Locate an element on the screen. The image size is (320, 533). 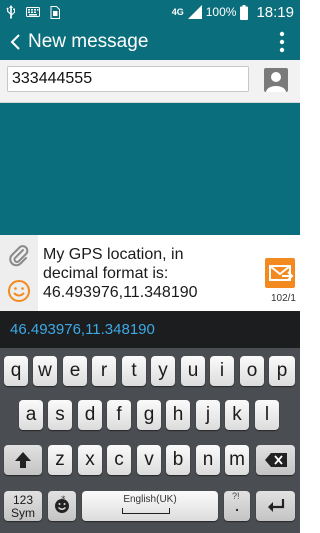
key-v: v is located at coordinates (149, 460).